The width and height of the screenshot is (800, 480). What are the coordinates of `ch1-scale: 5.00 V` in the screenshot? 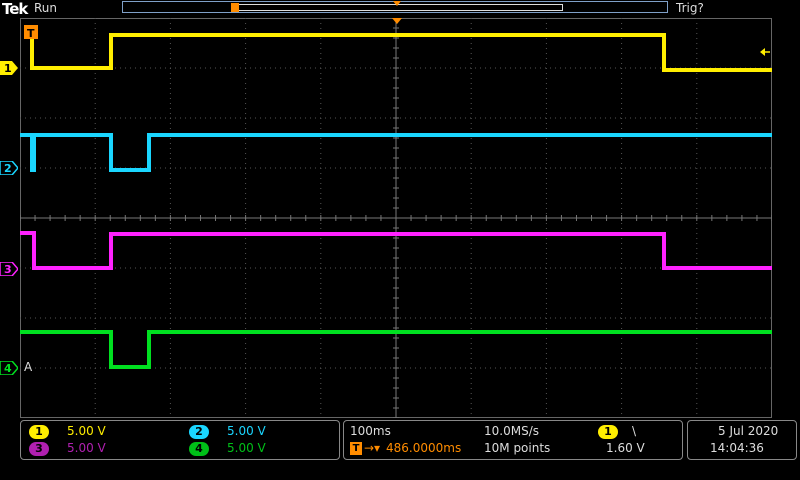 It's located at (86, 431).